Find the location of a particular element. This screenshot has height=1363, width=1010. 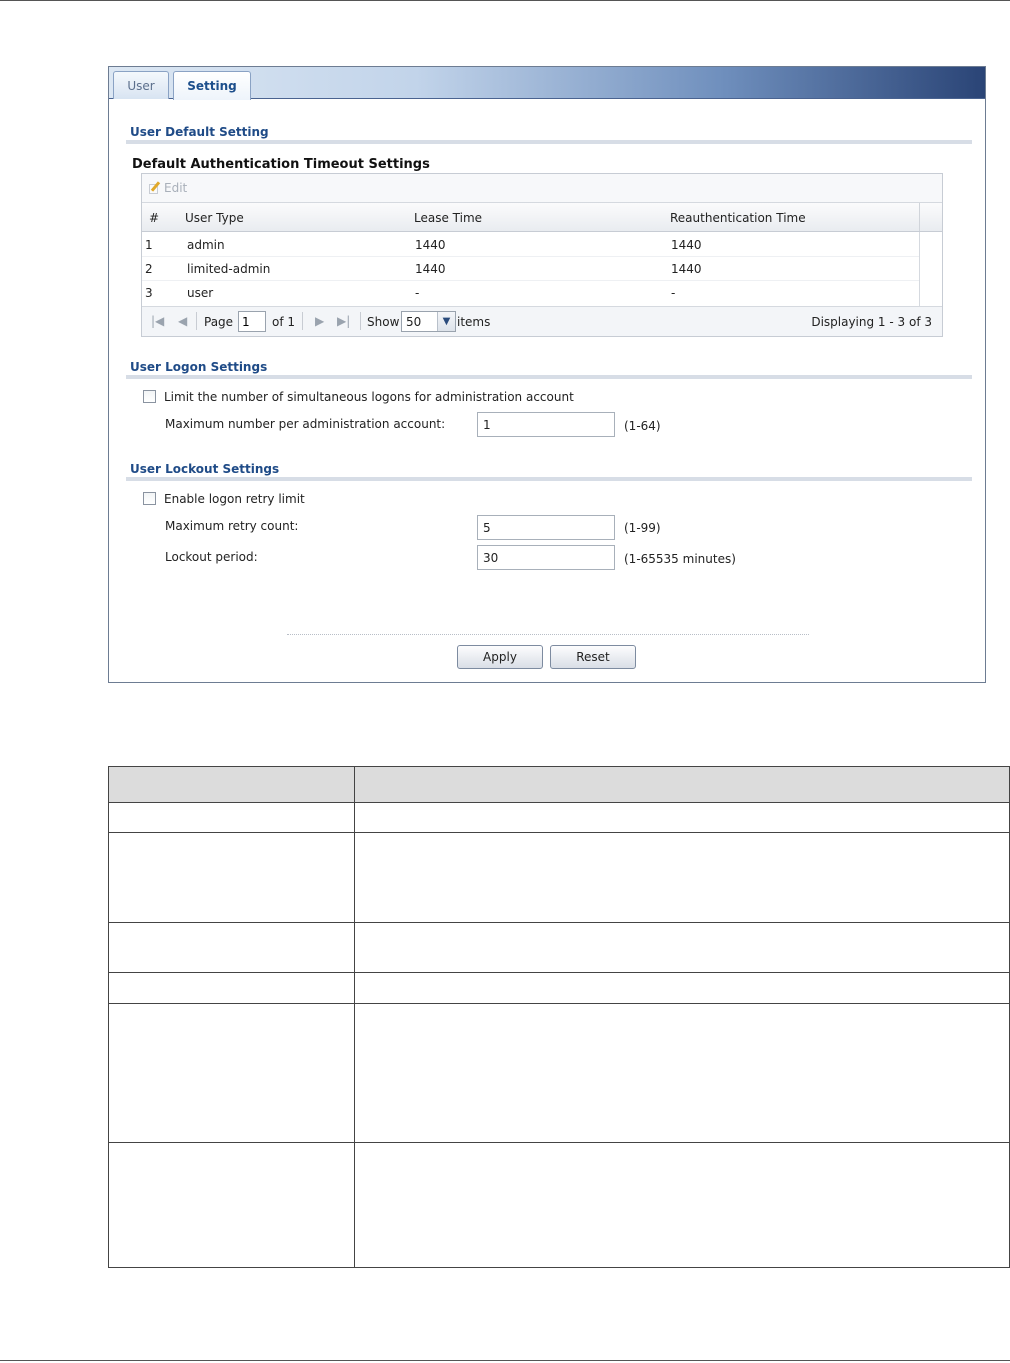

lockout-period-input is located at coordinates (546, 557).